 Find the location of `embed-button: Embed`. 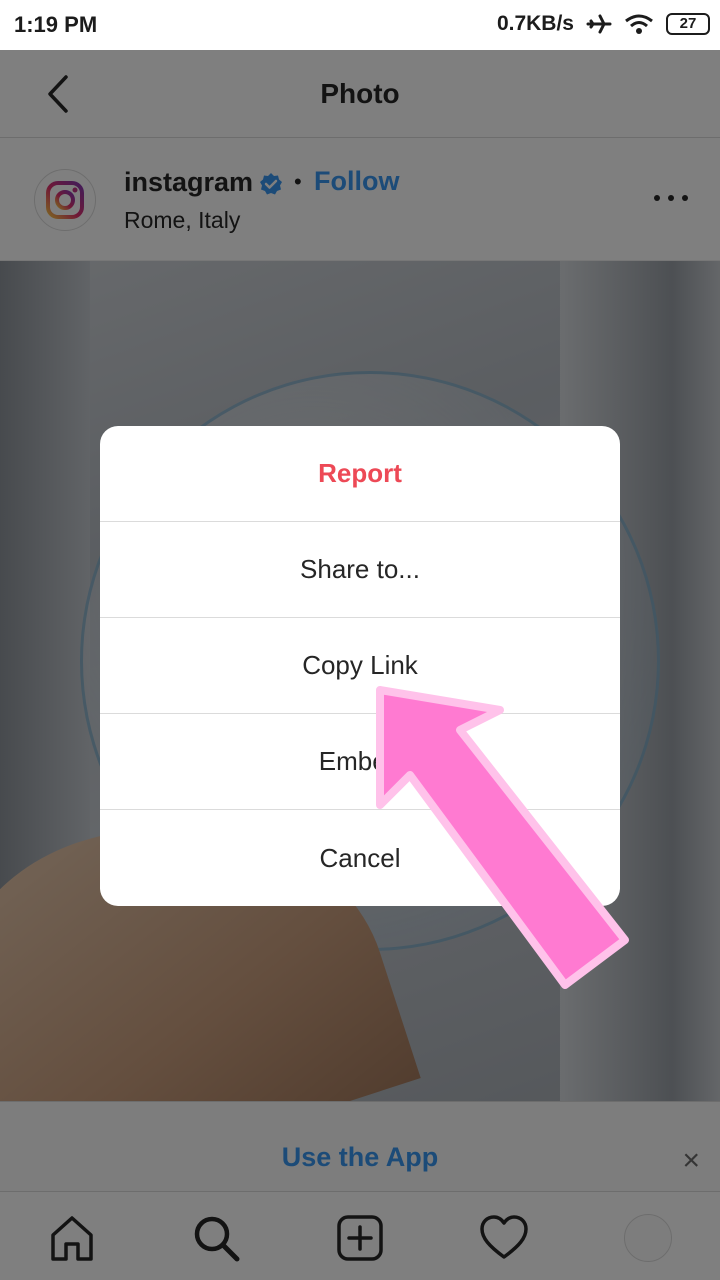

embed-button: Embed is located at coordinates (360, 762).